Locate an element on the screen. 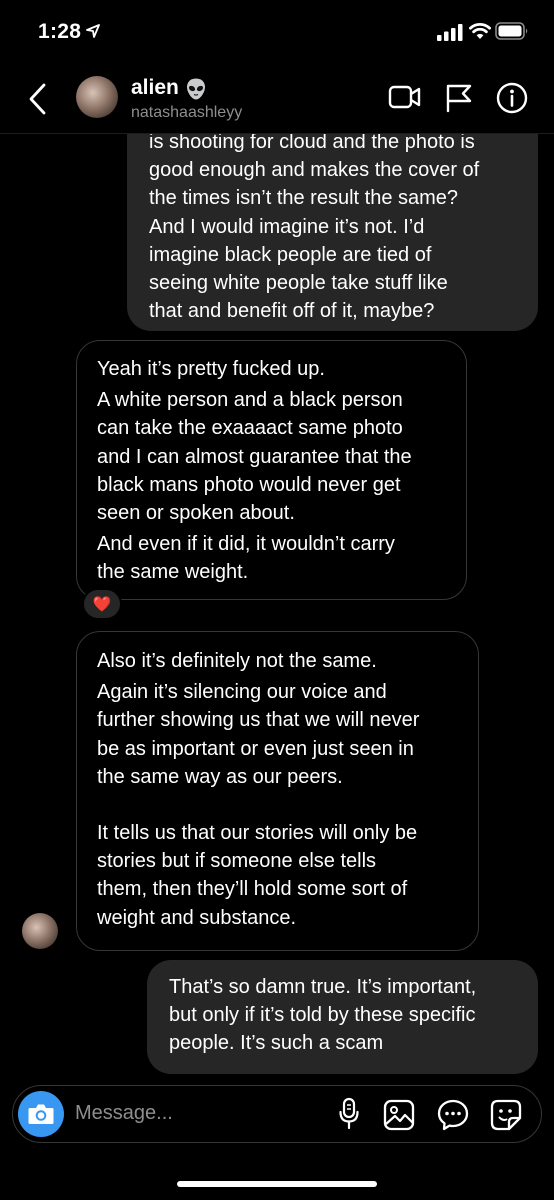 This screenshot has height=1200, width=554. chat-gif-icon is located at coordinates (453, 1115).